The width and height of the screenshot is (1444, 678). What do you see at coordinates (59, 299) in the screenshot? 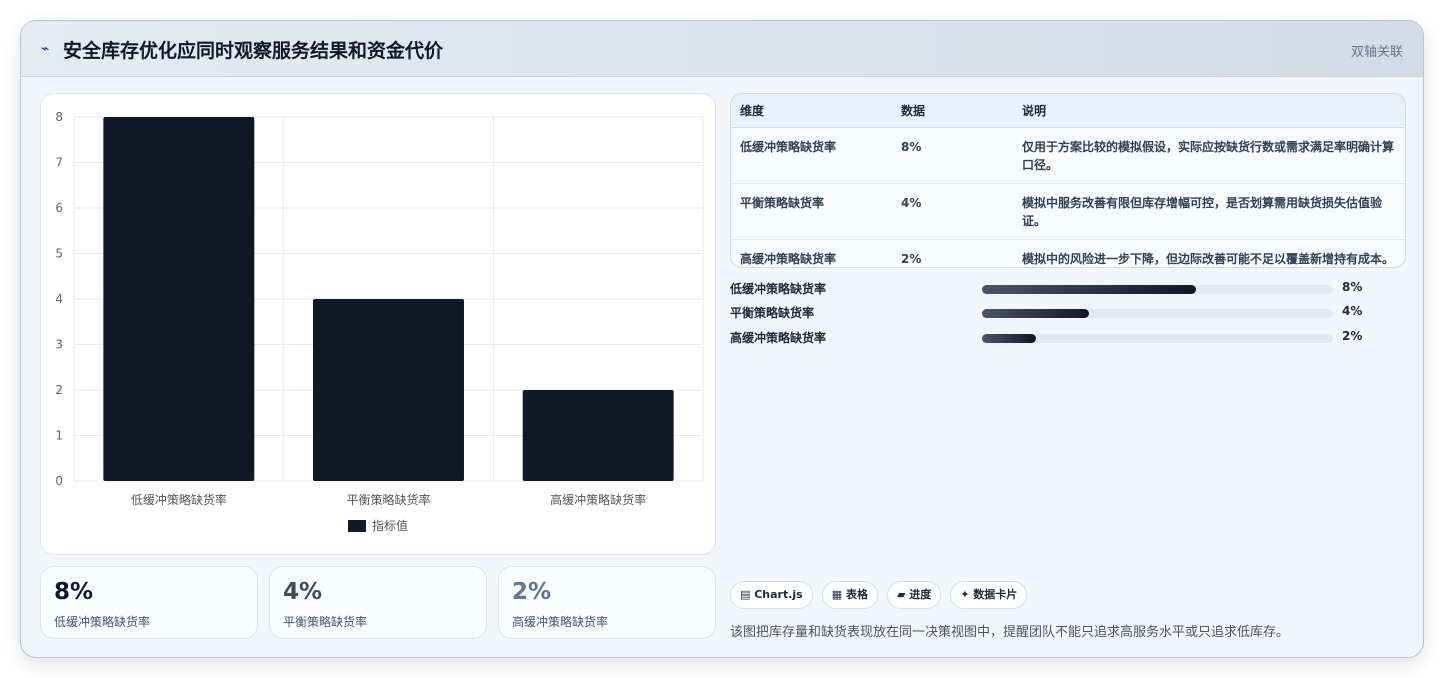
I see `y-tick-label: 4` at bounding box center [59, 299].